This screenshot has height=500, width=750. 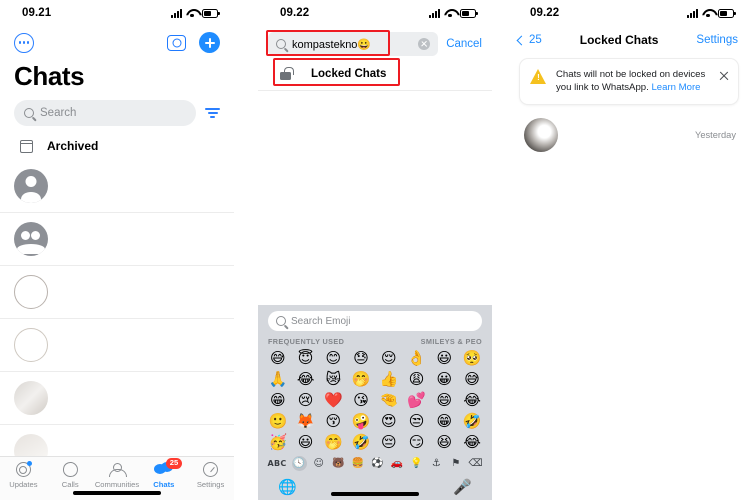 What do you see at coordinates (176, 42) in the screenshot?
I see `camera-icon` at bounding box center [176, 42].